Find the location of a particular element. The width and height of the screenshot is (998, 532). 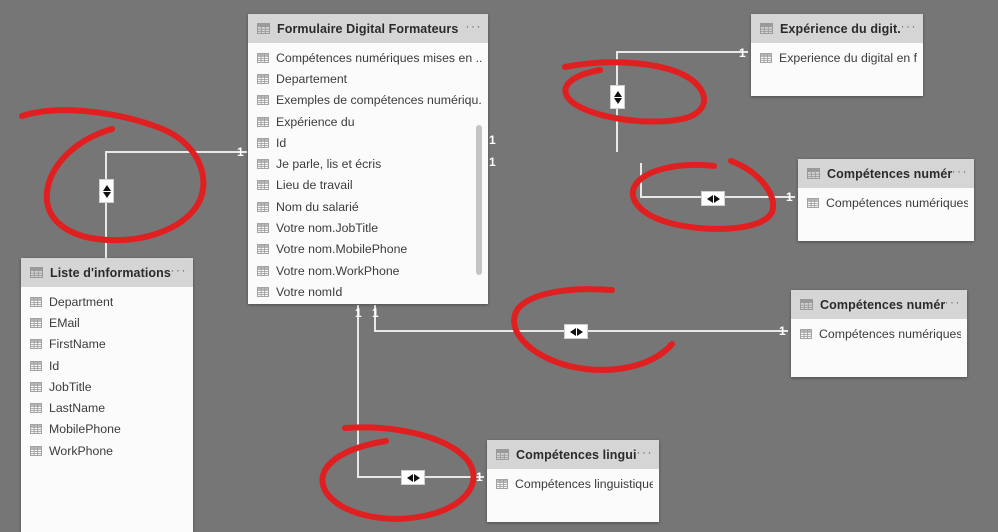

field-label: WorkPhone is located at coordinates (81, 450).